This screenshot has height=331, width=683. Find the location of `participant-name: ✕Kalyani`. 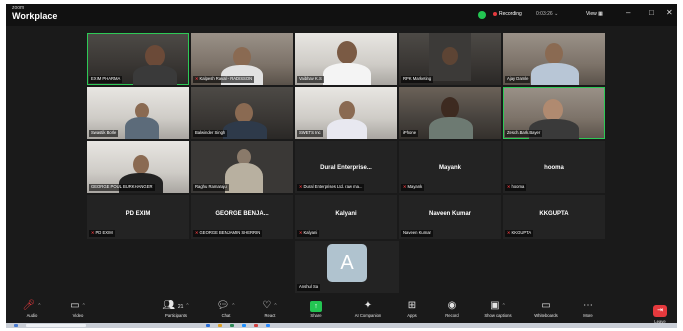

participant-name: ✕Kalyani is located at coordinates (308, 233).